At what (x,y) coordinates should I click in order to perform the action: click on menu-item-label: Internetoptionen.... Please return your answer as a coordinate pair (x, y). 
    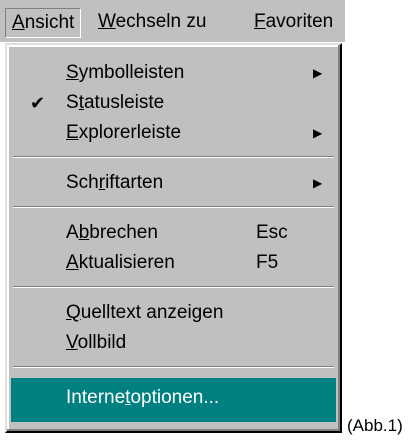
    Looking at the image, I should click on (143, 397).